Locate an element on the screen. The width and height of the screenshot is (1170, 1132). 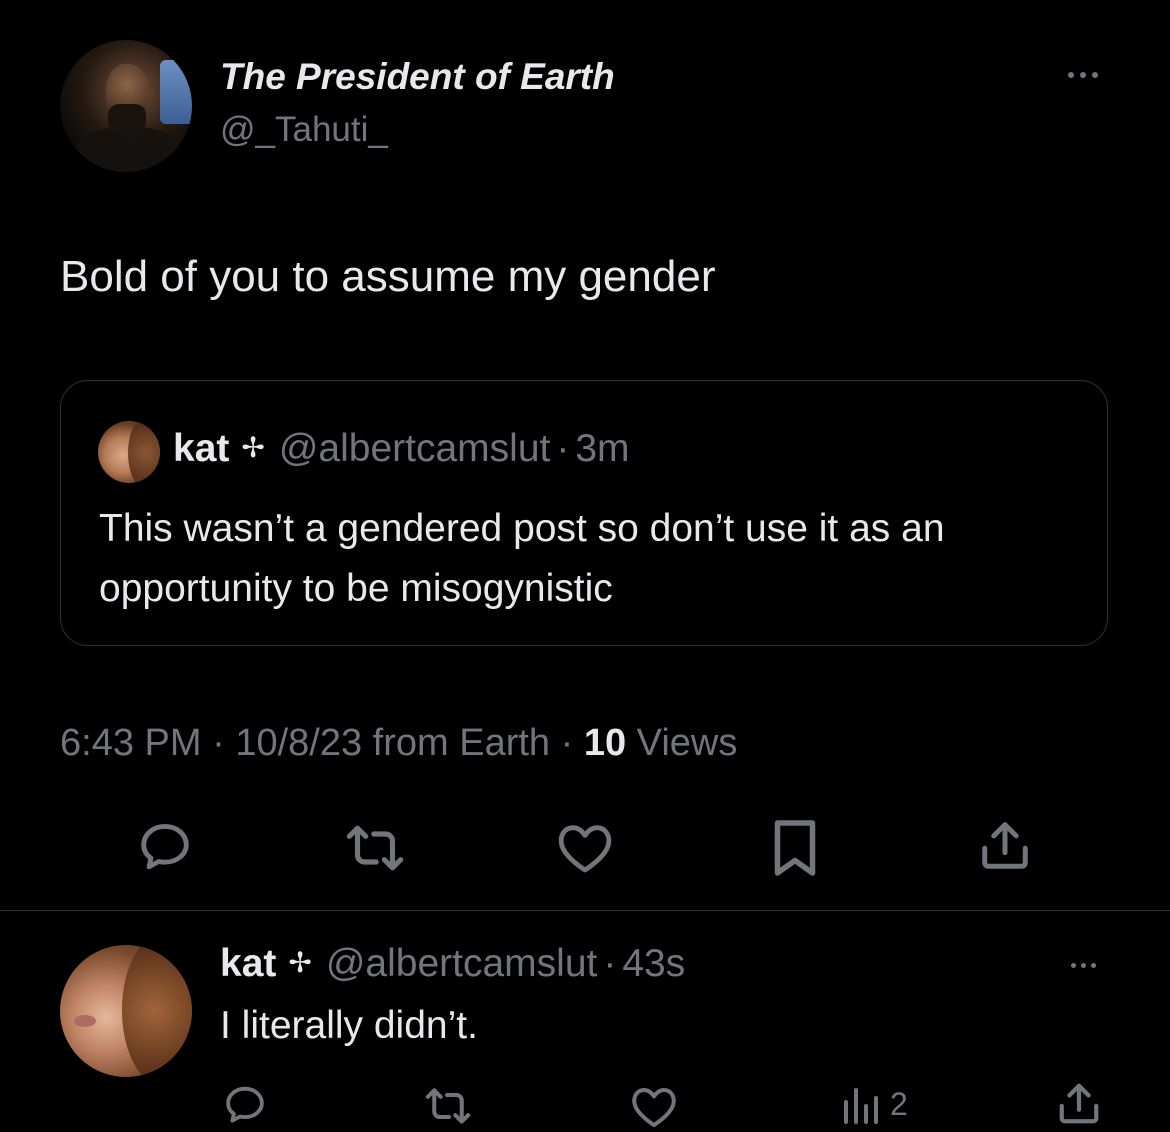
quoted-author-avatar is located at coordinates (129, 452).